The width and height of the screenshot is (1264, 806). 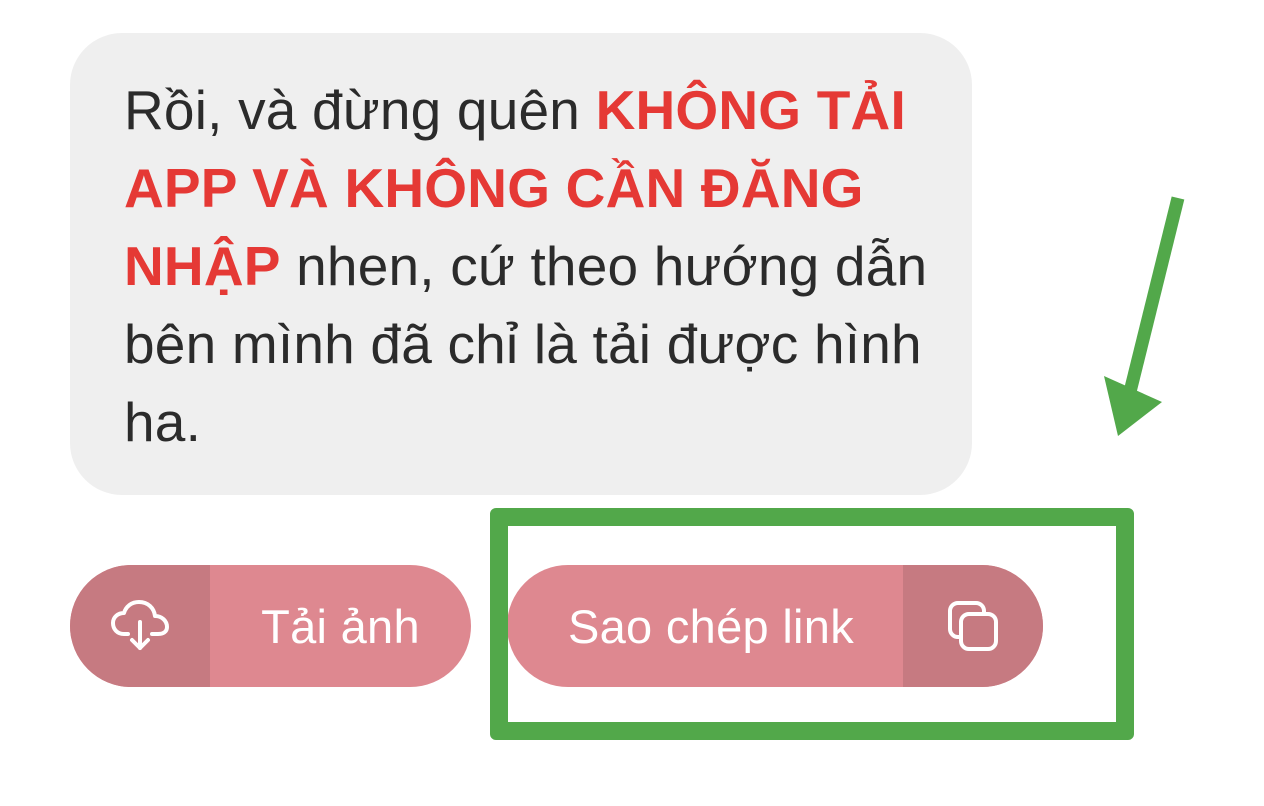 What do you see at coordinates (1144, 316) in the screenshot?
I see `annotation-arrow-icon` at bounding box center [1144, 316].